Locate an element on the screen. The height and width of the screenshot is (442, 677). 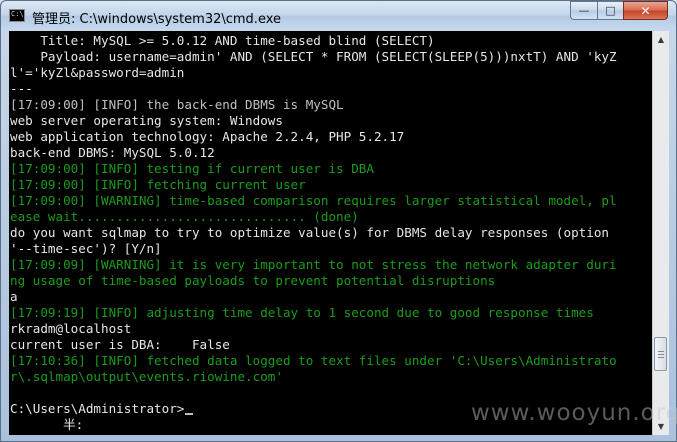
console-line: '--time-sec')? [Y/n] is located at coordinates (86, 249).